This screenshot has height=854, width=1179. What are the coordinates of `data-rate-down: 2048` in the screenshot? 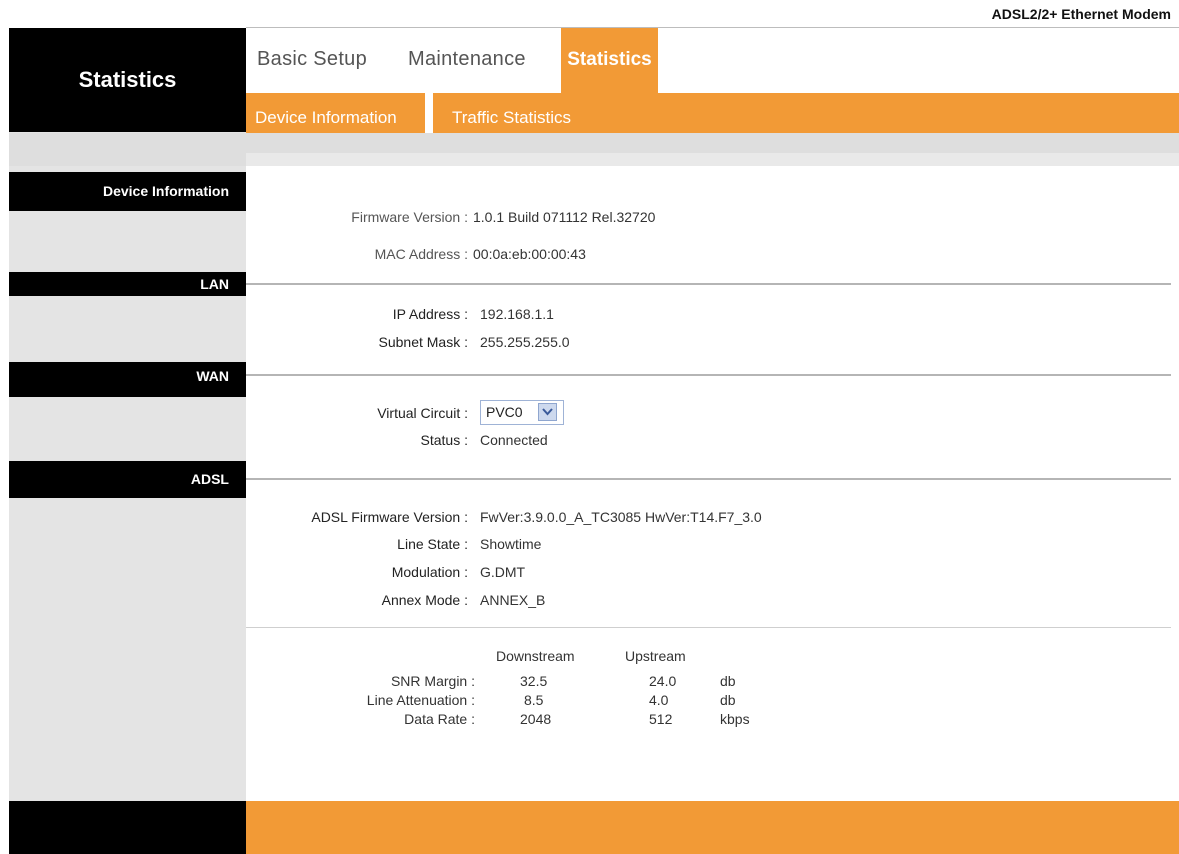 It's located at (536, 719).